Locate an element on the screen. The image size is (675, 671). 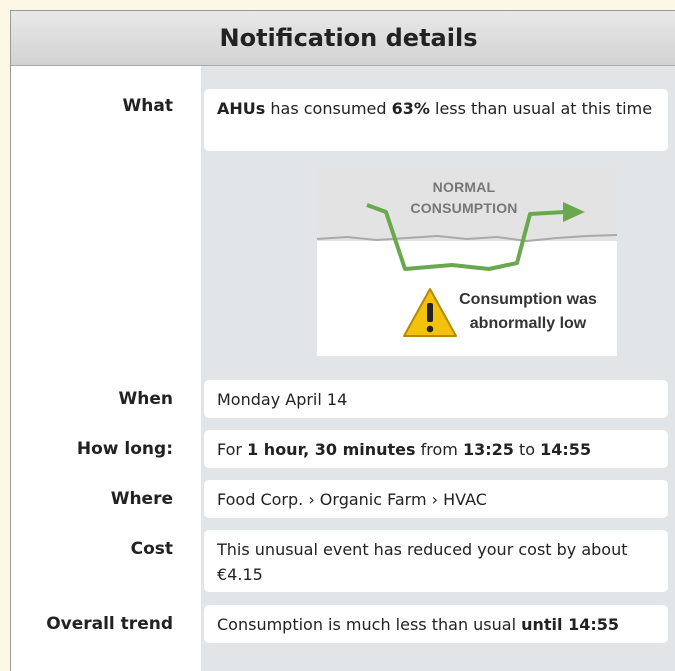
how-long-prefix: For is located at coordinates (232, 449).